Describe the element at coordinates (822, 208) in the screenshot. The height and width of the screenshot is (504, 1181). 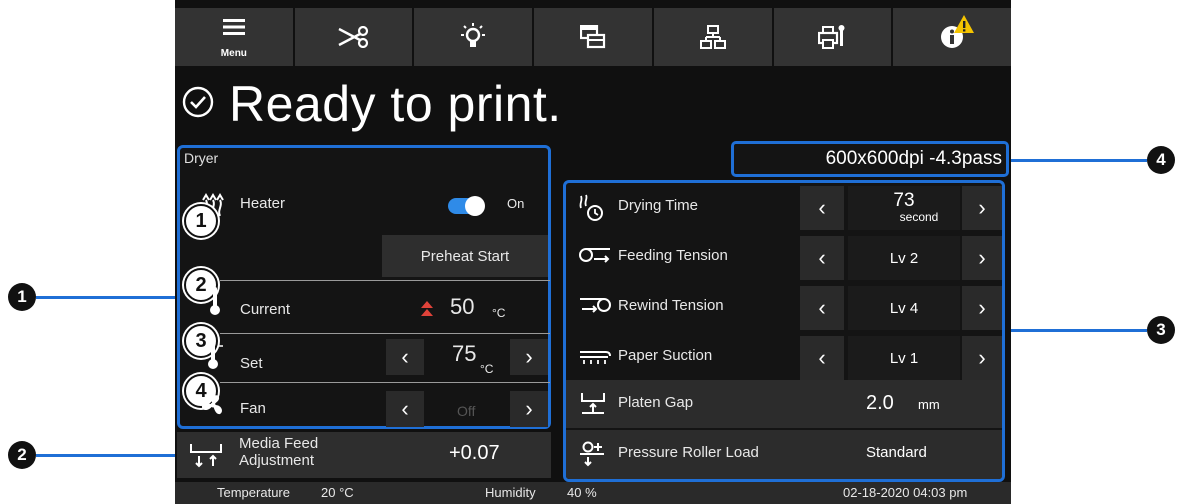
I see `drying-time-decrease-button: ‹` at that location.